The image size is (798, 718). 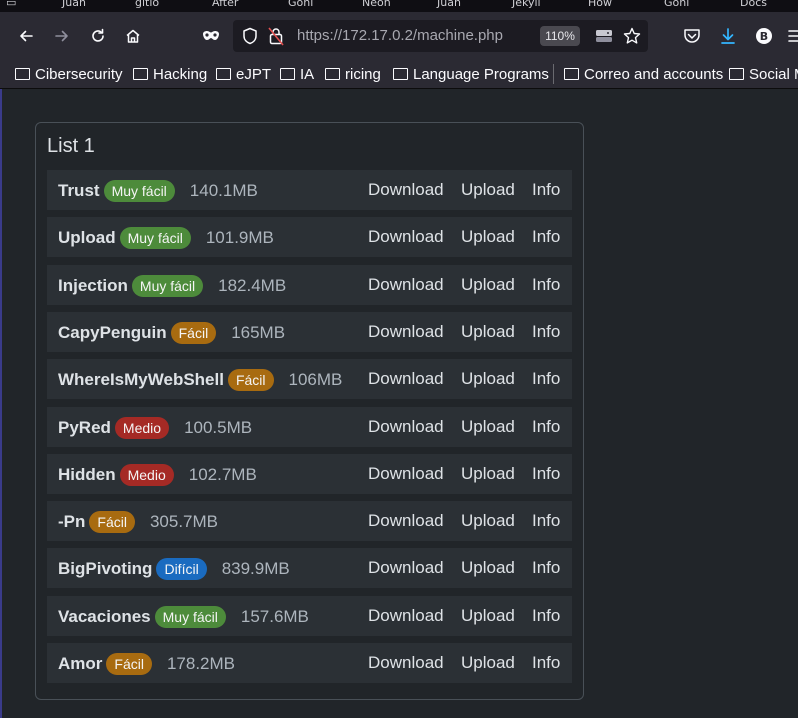 What do you see at coordinates (300, 5) in the screenshot?
I see `tab-4: Goni` at bounding box center [300, 5].